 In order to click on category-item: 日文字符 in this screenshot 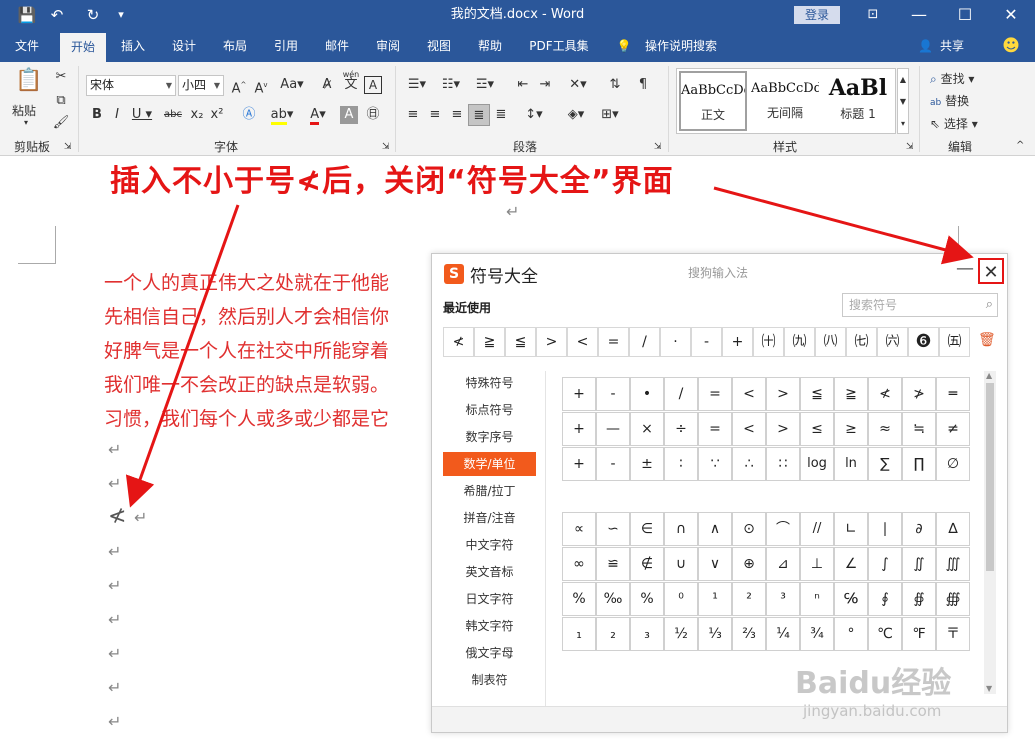, I will do `click(489, 599)`.